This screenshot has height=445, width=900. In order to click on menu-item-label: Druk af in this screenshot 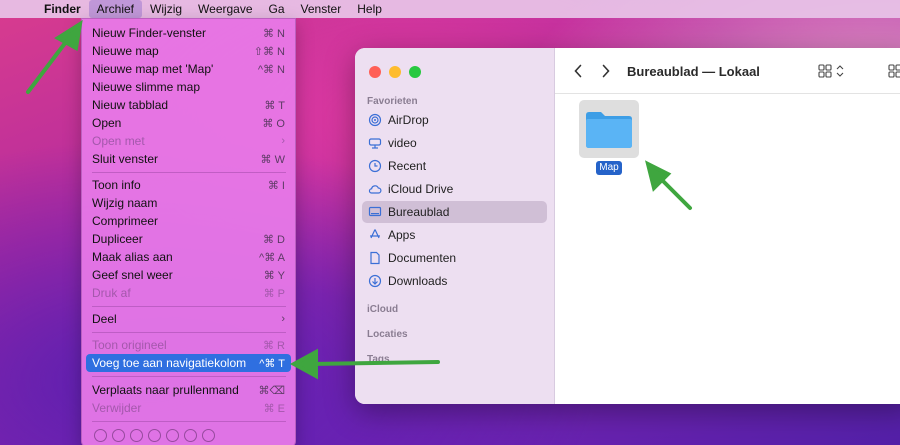, I will do `click(111, 293)`.